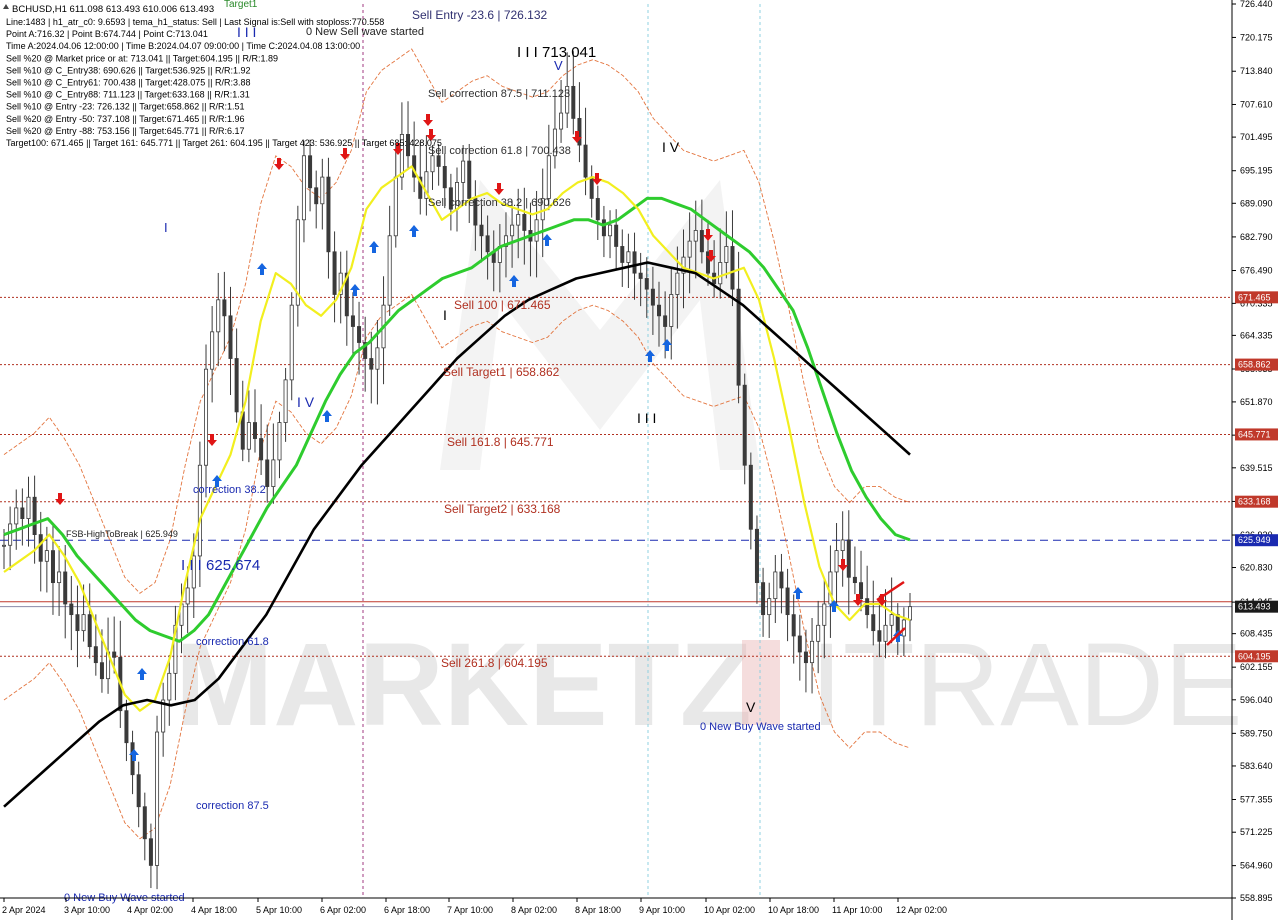 This screenshot has width=1280, height=920. What do you see at coordinates (232, 806) in the screenshot?
I see `correction-87-label: correction 87.5` at bounding box center [232, 806].